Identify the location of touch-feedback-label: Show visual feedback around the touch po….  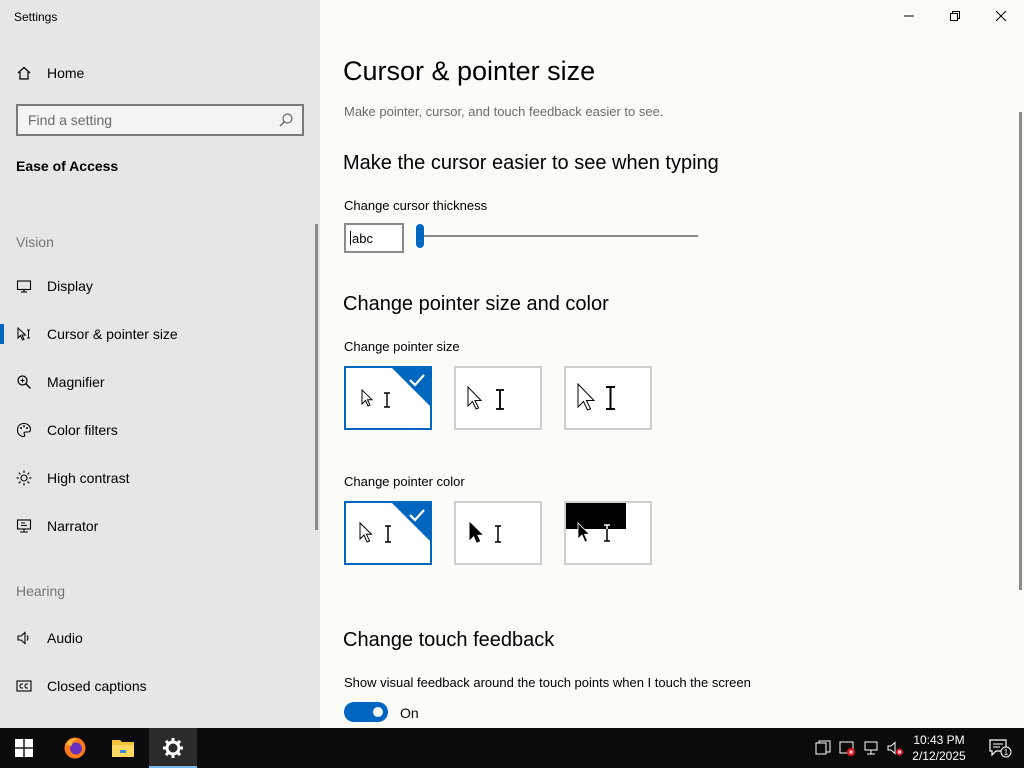
(547, 682).